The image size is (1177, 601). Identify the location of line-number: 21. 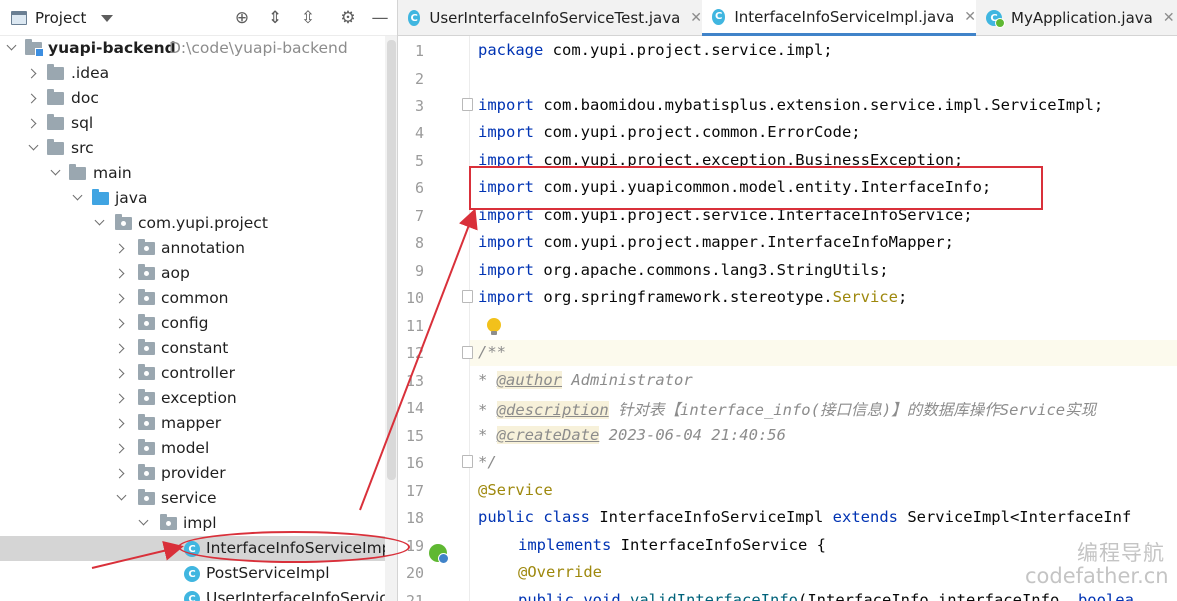
(414, 596).